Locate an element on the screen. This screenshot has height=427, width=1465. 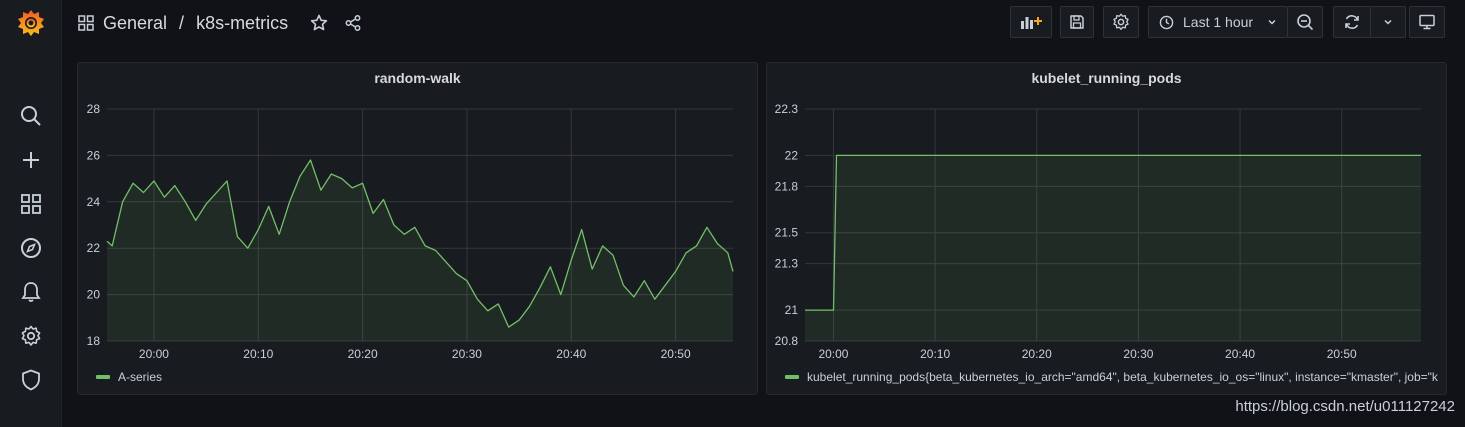
refresh-interval-dropdown is located at coordinates (1388, 22).